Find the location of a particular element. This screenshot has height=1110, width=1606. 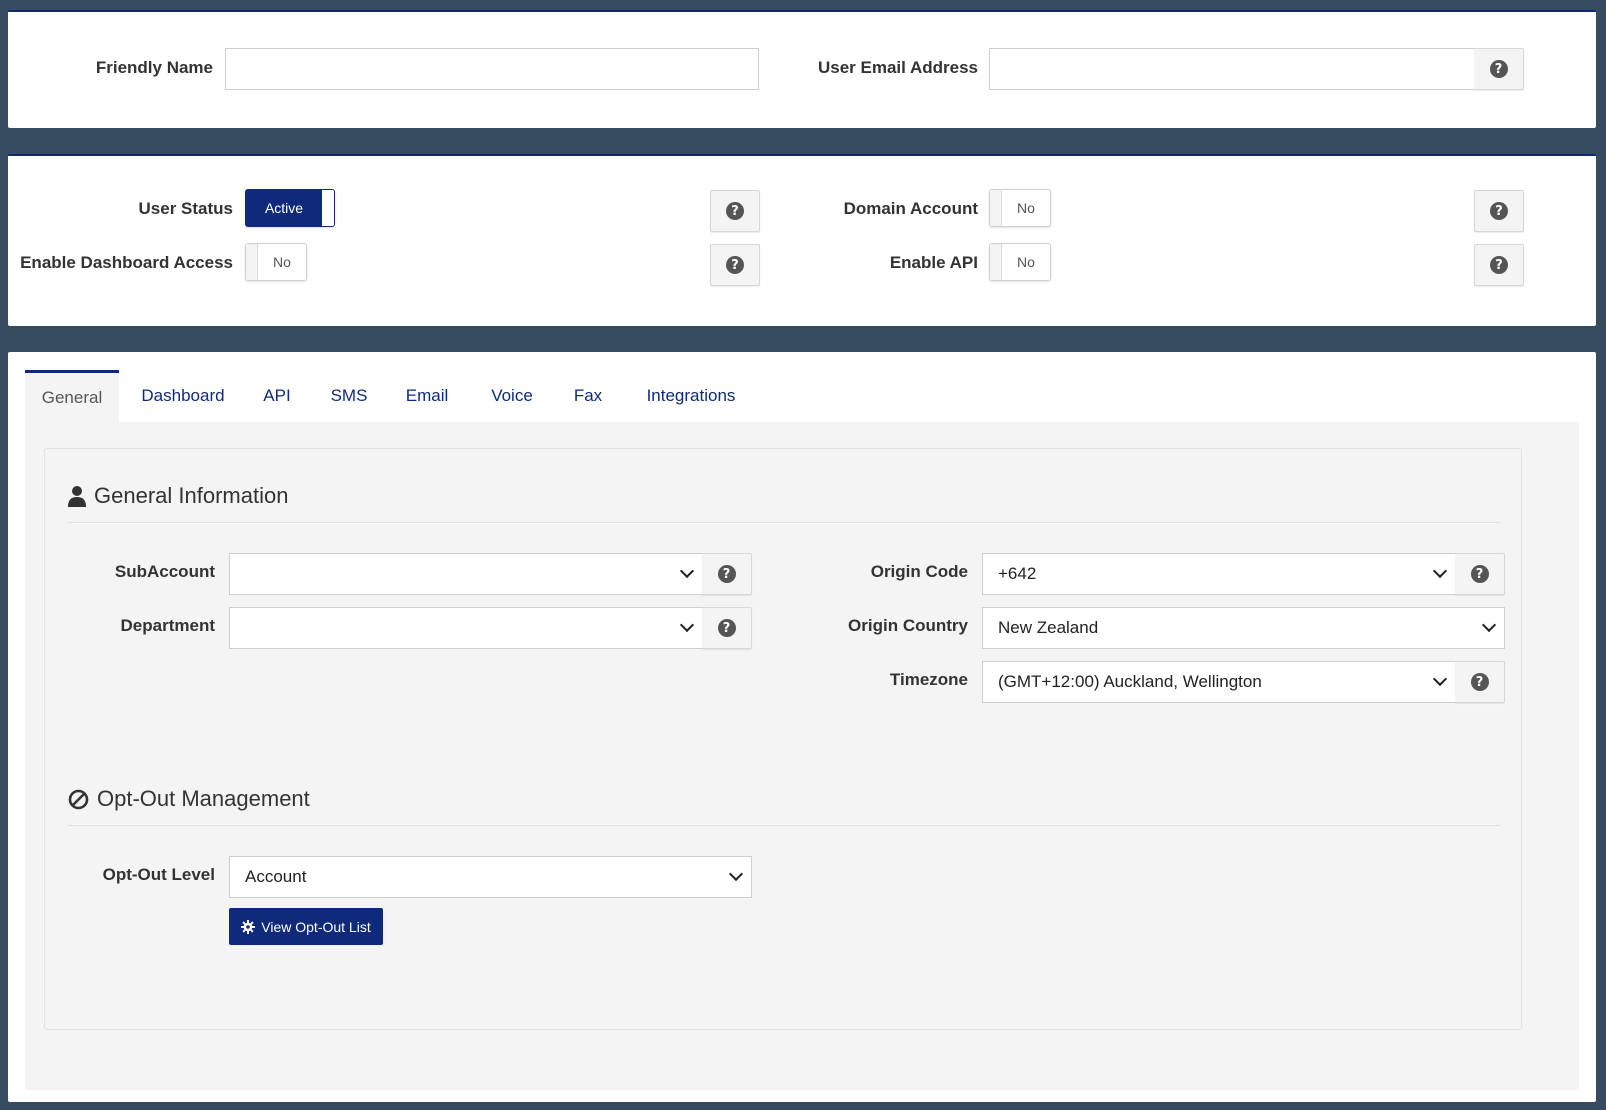

tab-email: Email is located at coordinates (427, 396).